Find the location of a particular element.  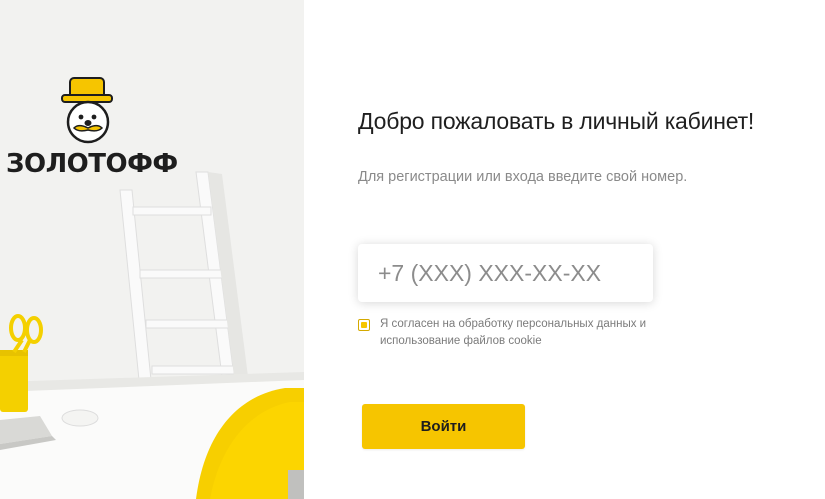

brand-name: ЗОЛОТОФФ is located at coordinates (92, 164).